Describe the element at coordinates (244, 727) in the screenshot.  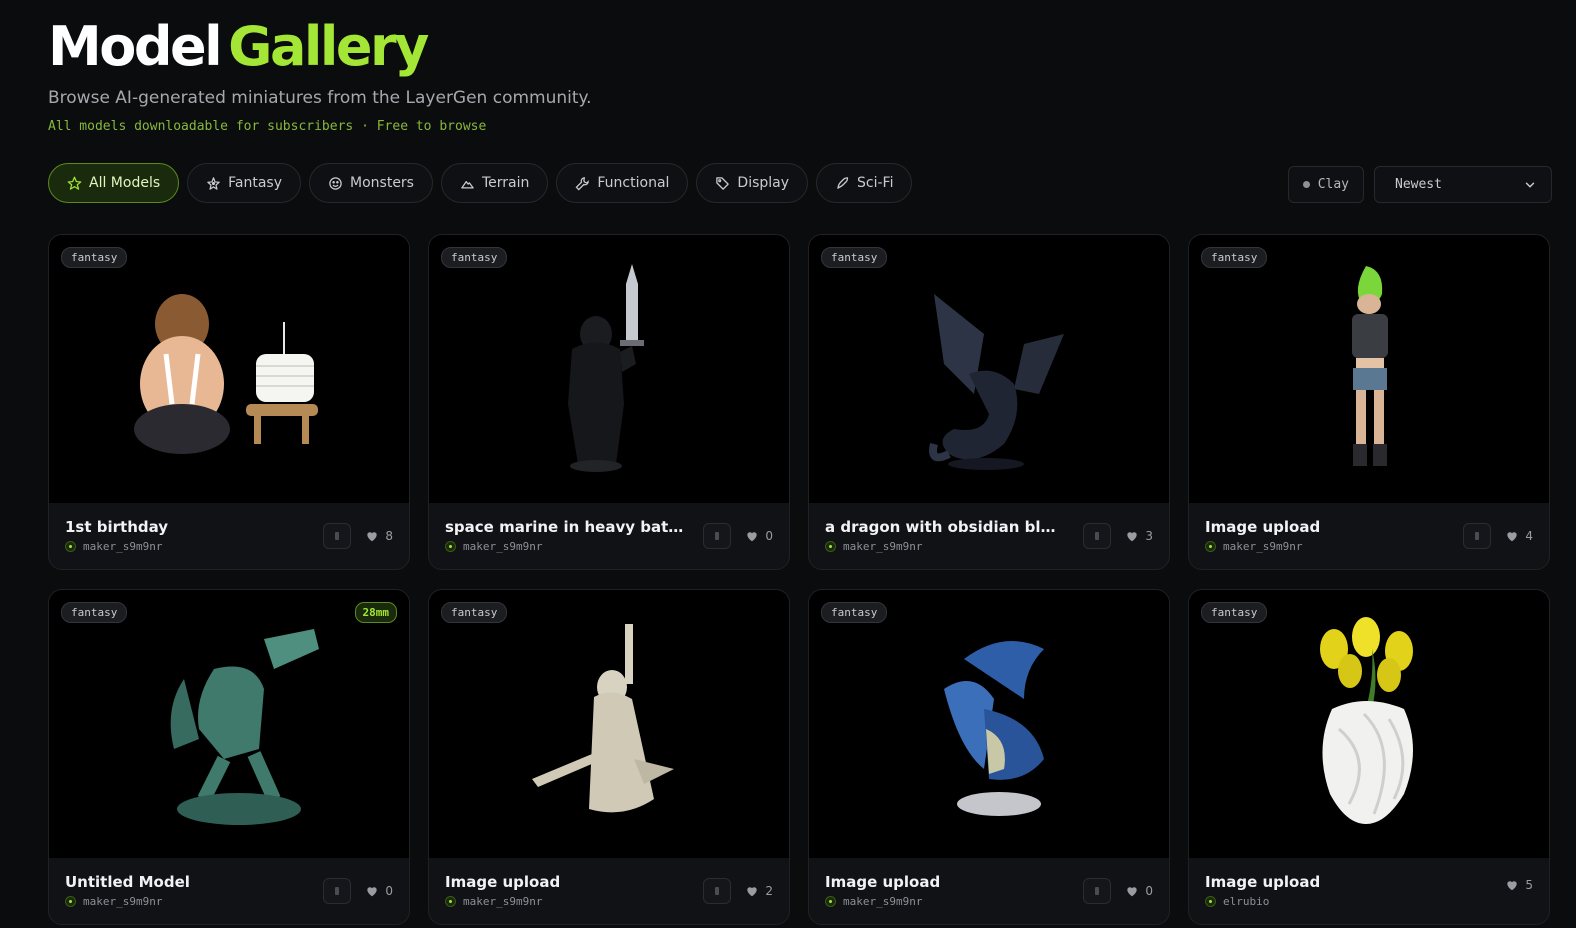
I see `warrior-statue-figure-image` at that location.